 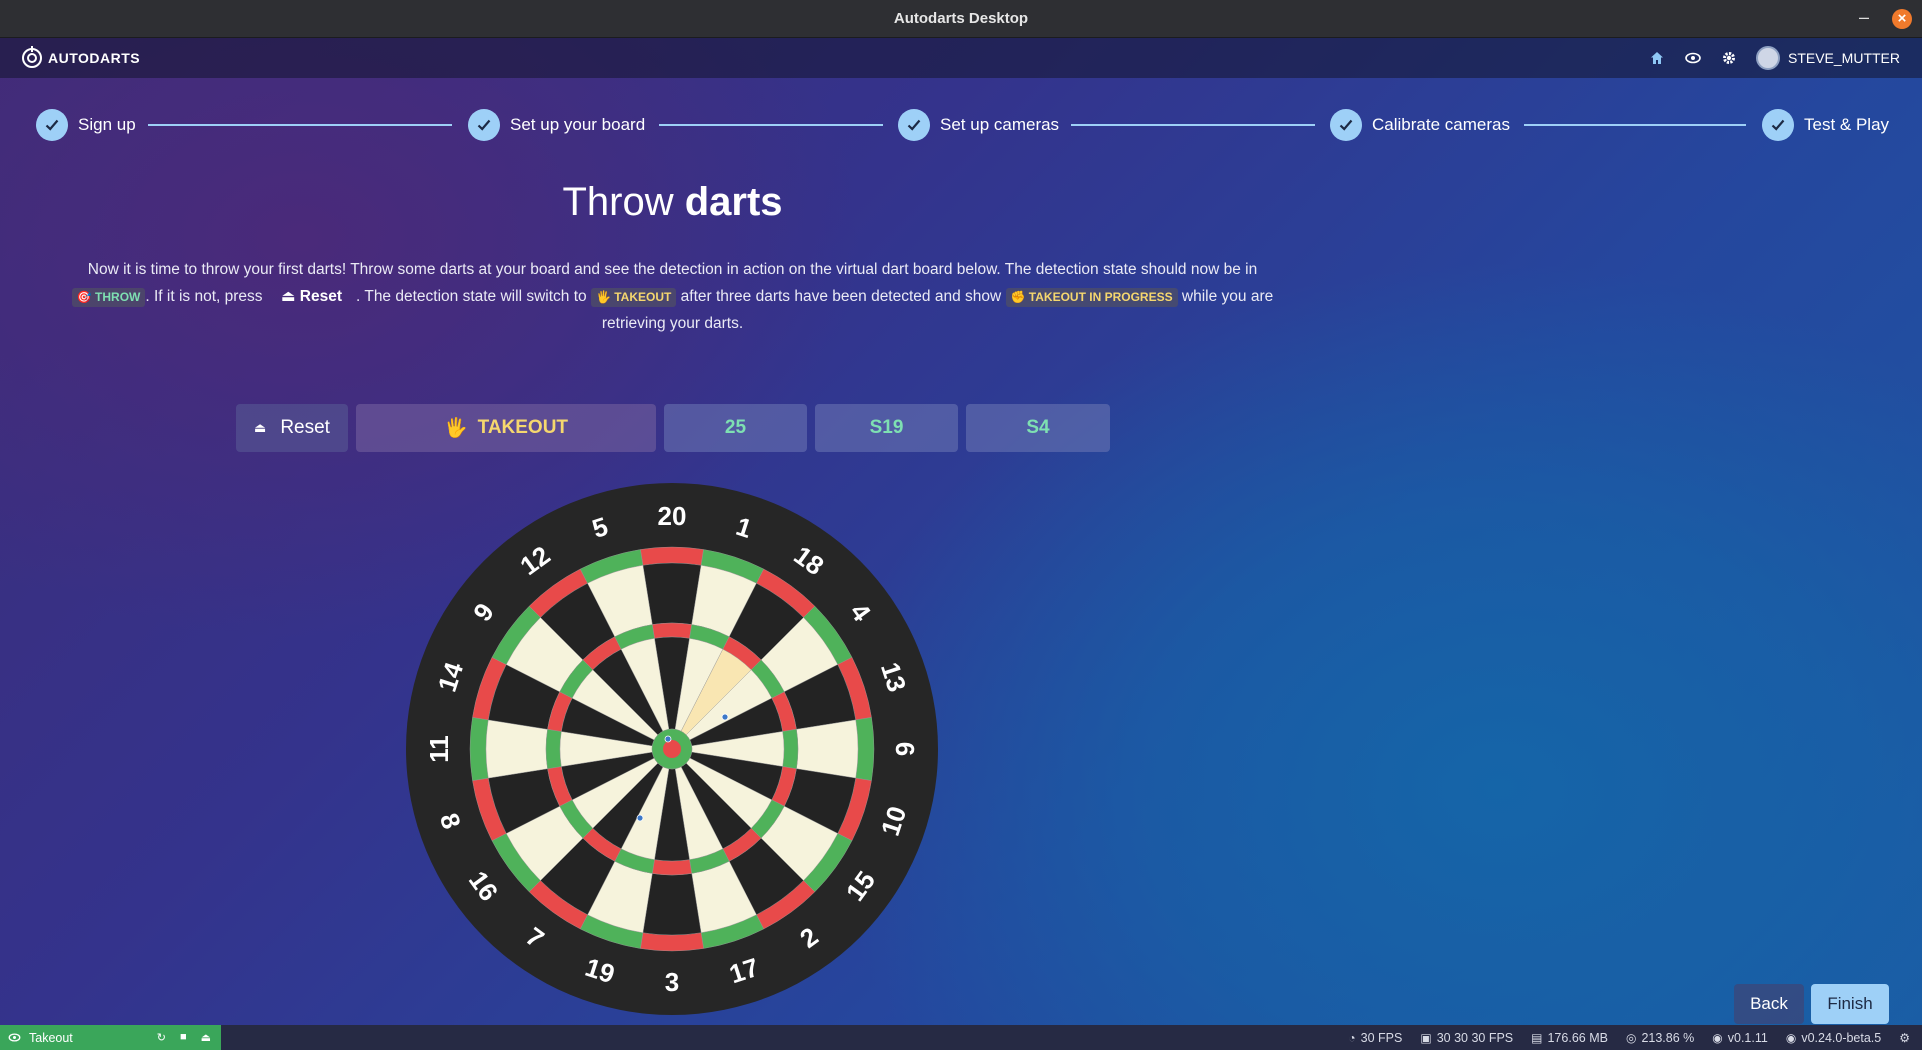 What do you see at coordinates (886, 428) in the screenshot?
I see `dart-score-2: S19` at bounding box center [886, 428].